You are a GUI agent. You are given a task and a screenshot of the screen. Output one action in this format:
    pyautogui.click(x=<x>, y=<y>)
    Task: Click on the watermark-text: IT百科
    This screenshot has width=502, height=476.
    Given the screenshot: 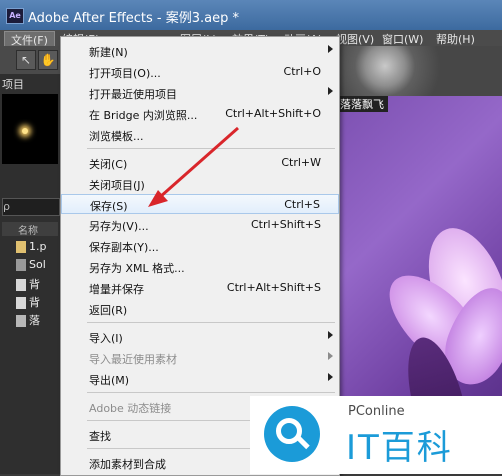 What is the action you would take?
    pyautogui.click(x=399, y=448)
    